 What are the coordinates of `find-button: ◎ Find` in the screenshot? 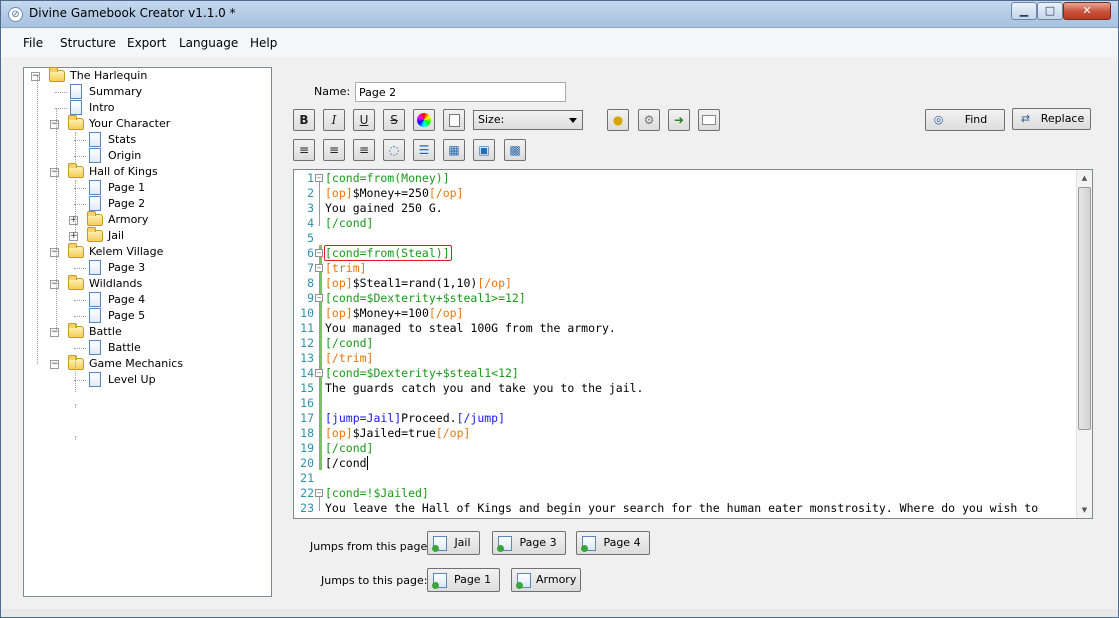 It's located at (965, 120).